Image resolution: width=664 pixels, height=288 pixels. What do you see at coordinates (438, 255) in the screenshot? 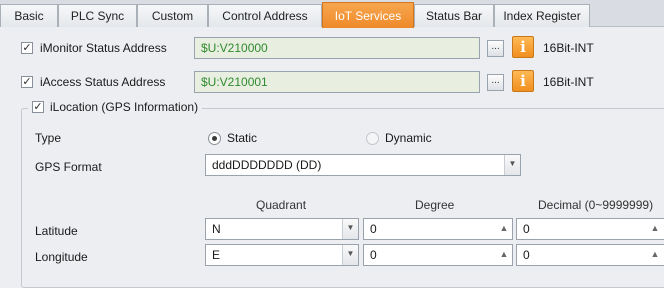
I see `longitude-degree-spinner: 0 ▲` at bounding box center [438, 255].